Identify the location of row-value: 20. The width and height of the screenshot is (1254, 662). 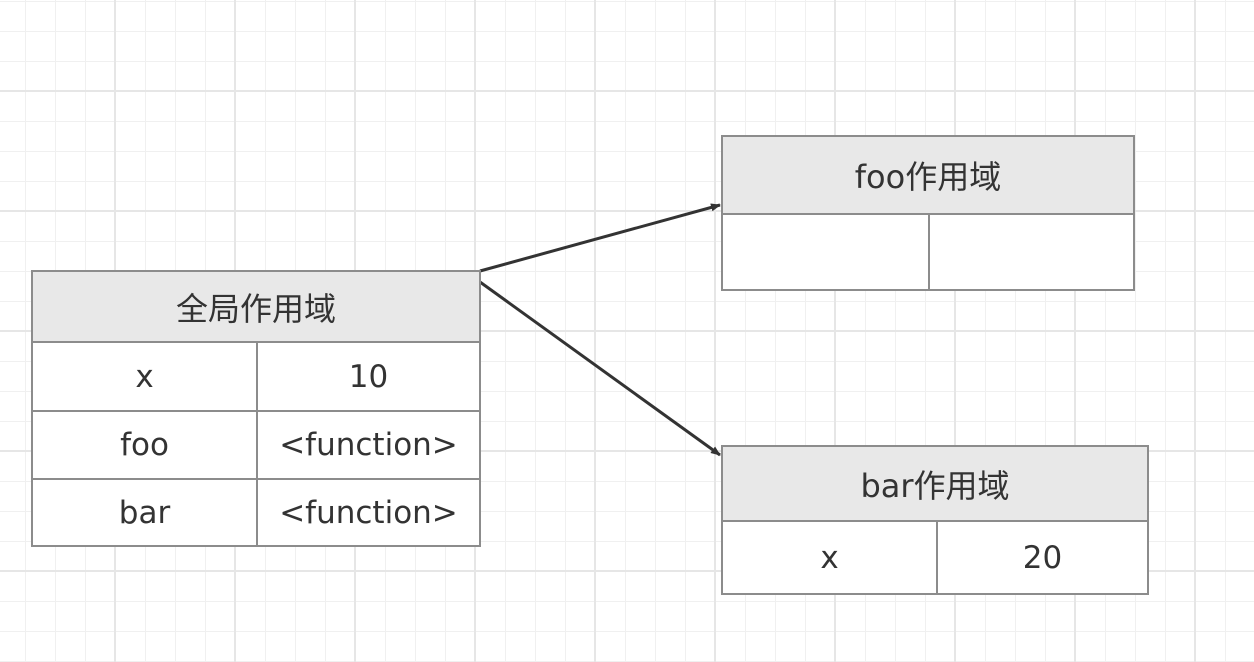
(1042, 557).